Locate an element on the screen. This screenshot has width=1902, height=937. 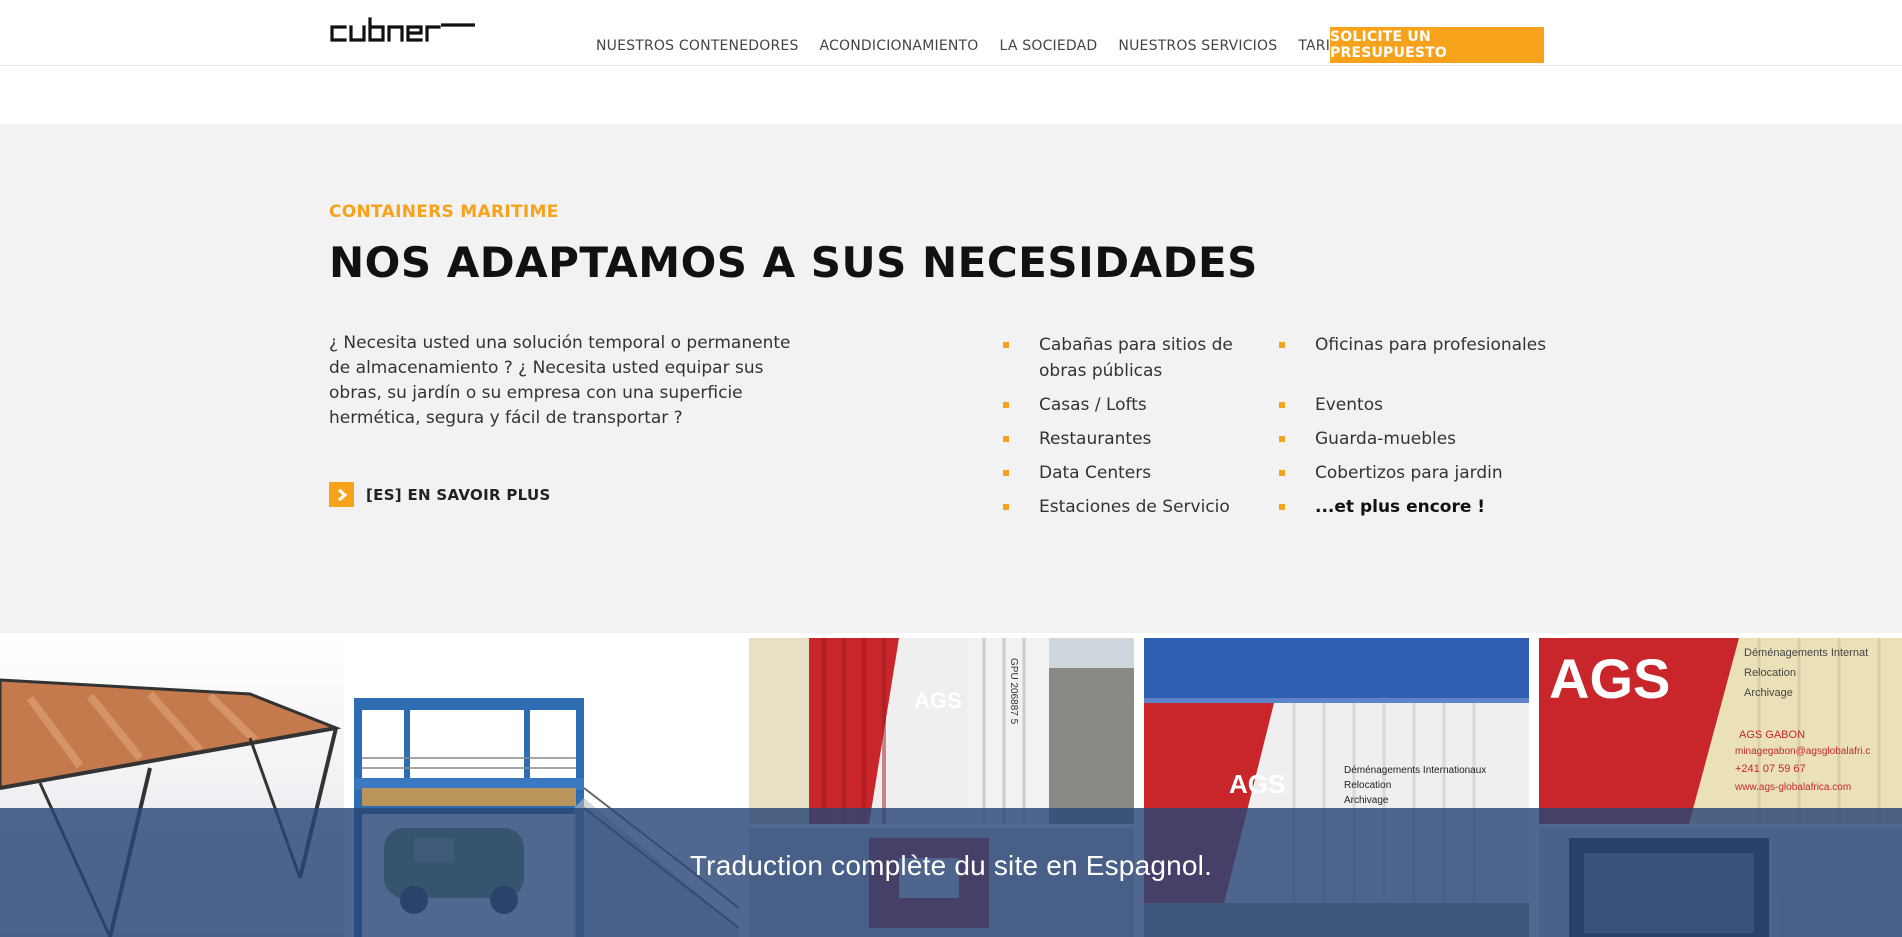
read-more-label: [ES] EN SAVOIR PLUS is located at coordinates (458, 494).